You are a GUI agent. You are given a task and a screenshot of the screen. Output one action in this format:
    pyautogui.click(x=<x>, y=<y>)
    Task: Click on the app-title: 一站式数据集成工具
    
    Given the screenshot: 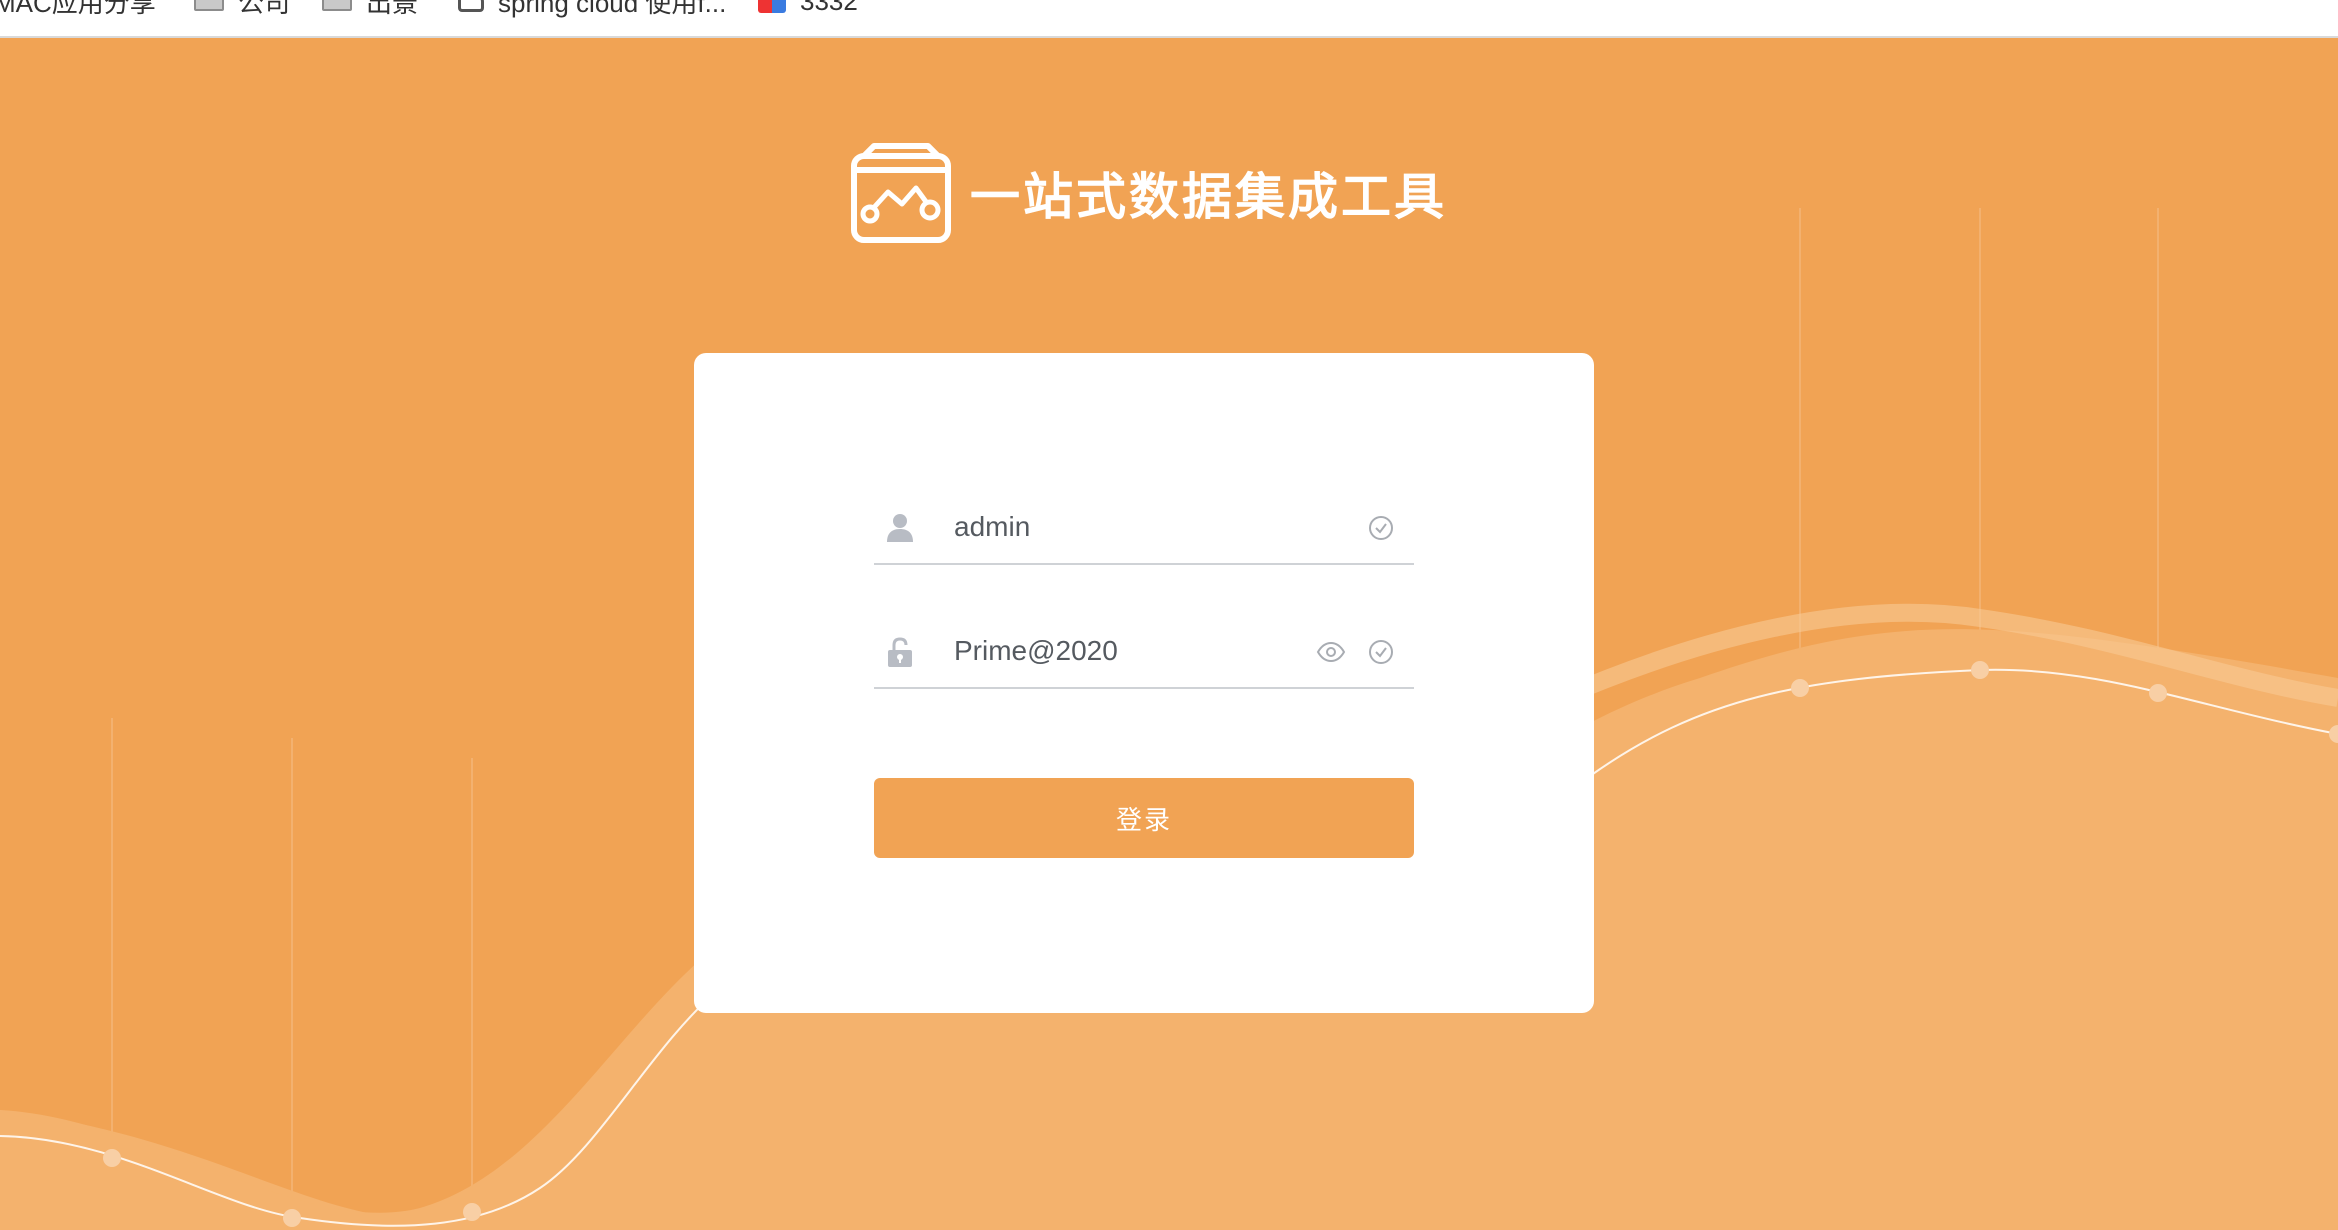 What is the action you would take?
    pyautogui.click(x=1208, y=197)
    